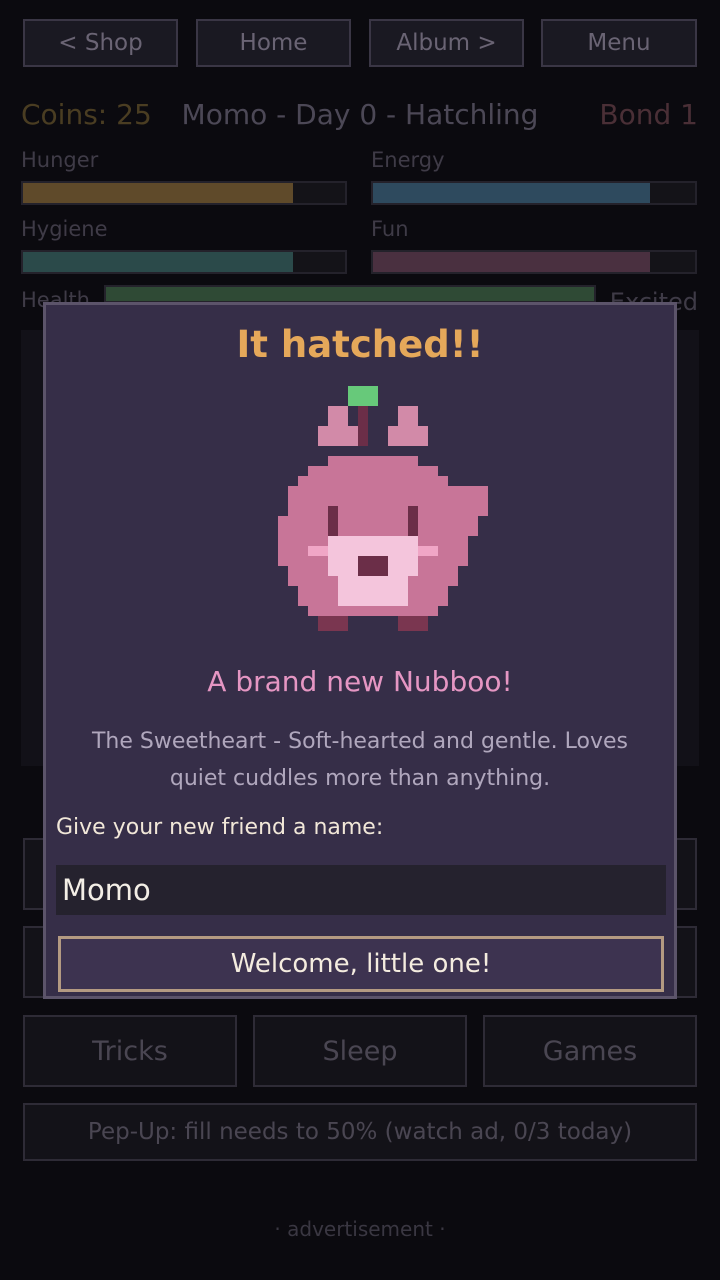 The image size is (720, 1280). I want to click on bond-level: Bond 1, so click(648, 114).